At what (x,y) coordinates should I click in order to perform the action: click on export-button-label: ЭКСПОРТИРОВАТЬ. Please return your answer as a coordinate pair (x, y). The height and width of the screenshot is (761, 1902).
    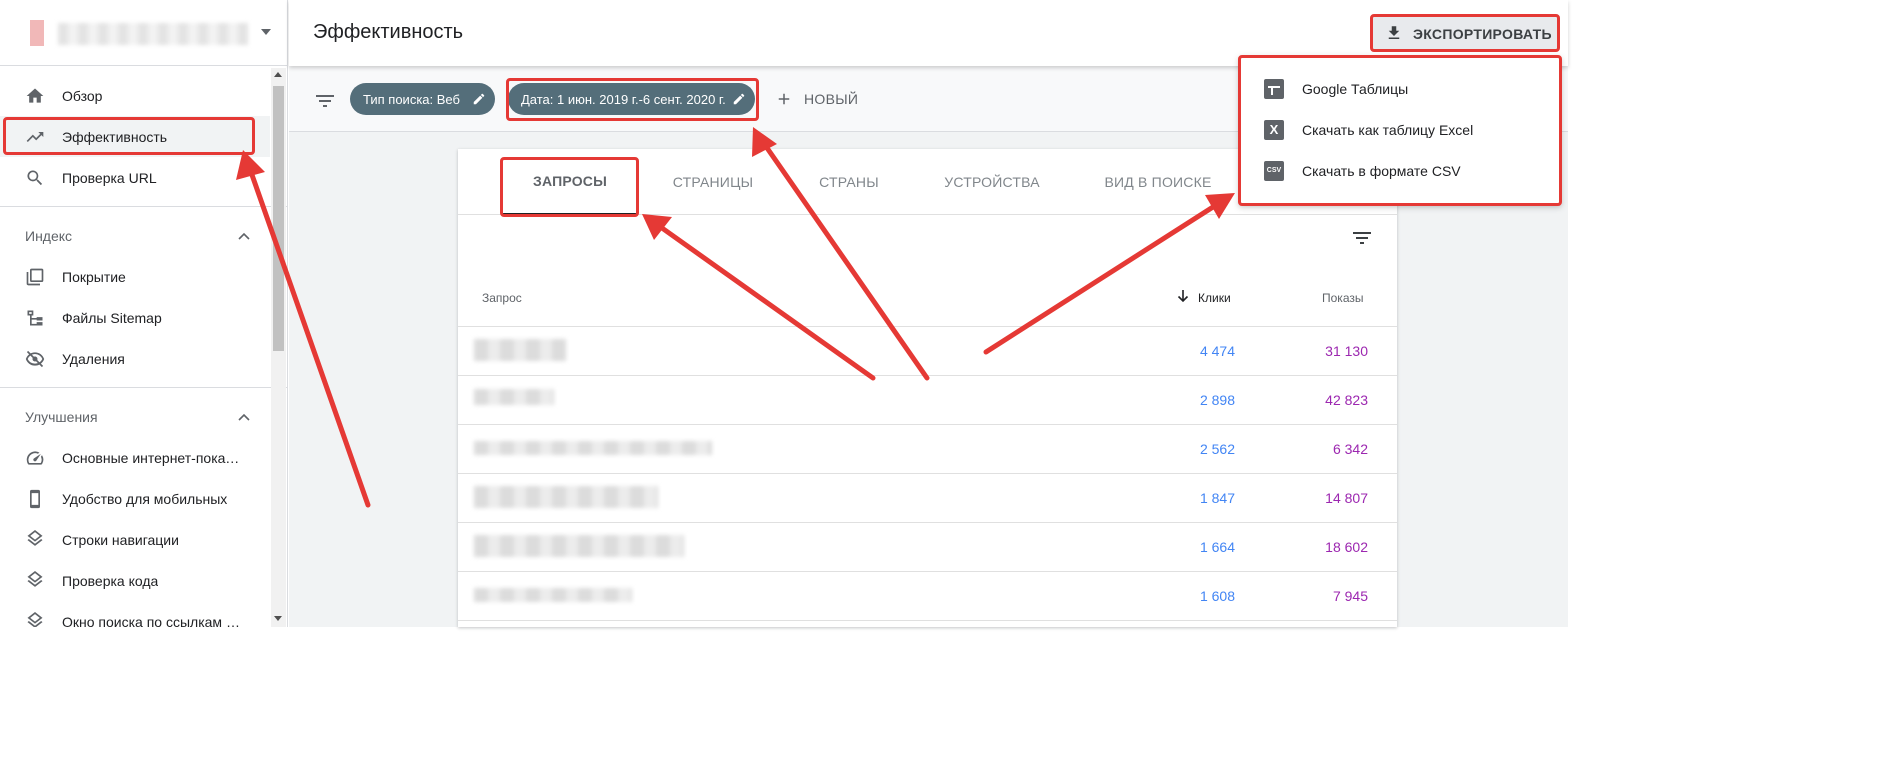
    Looking at the image, I should click on (1482, 34).